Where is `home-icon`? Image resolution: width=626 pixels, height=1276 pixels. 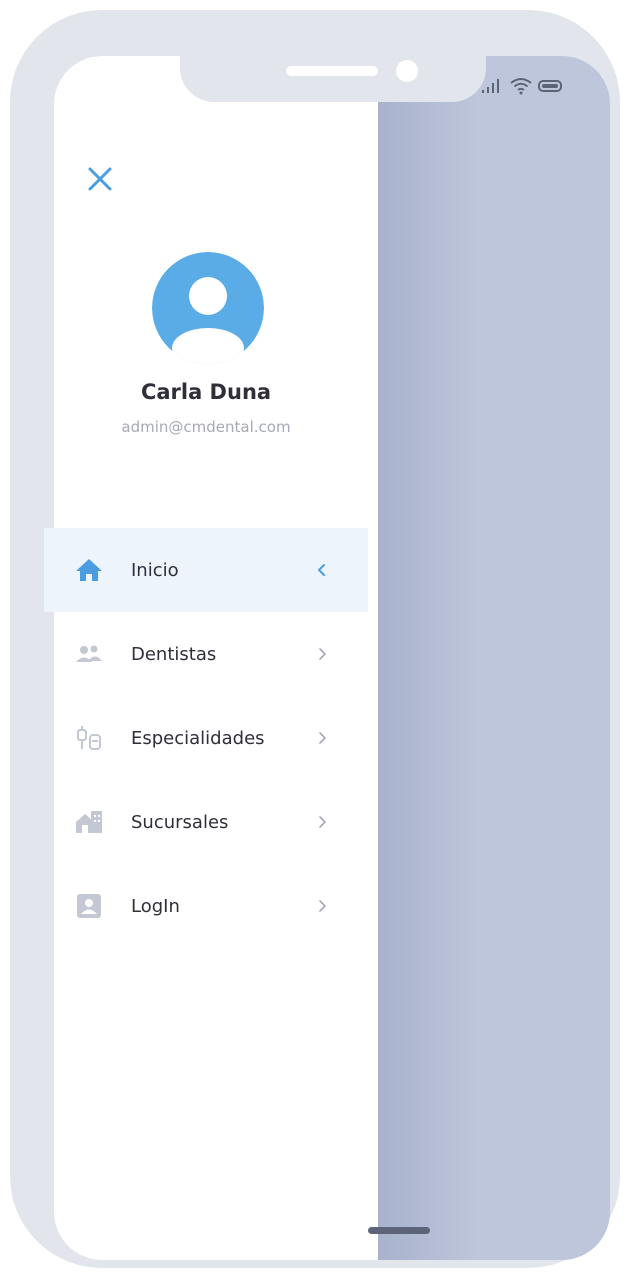 home-icon is located at coordinates (89, 570).